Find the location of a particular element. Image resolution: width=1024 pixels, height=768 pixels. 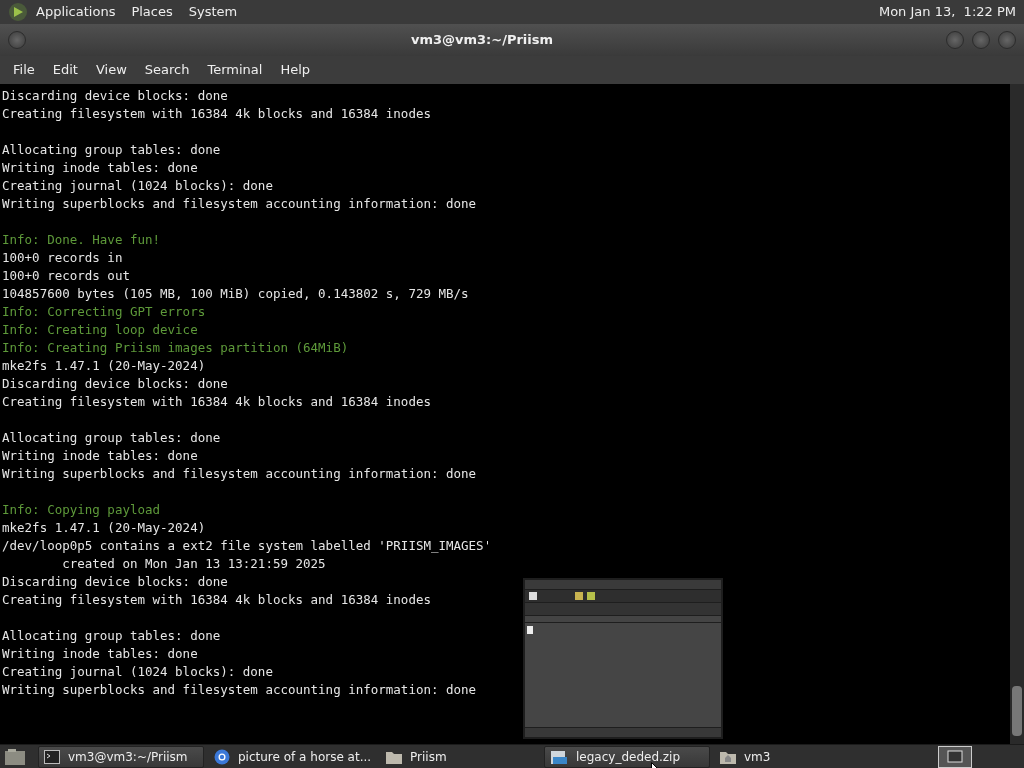

folder-icon is located at coordinates (394, 756).